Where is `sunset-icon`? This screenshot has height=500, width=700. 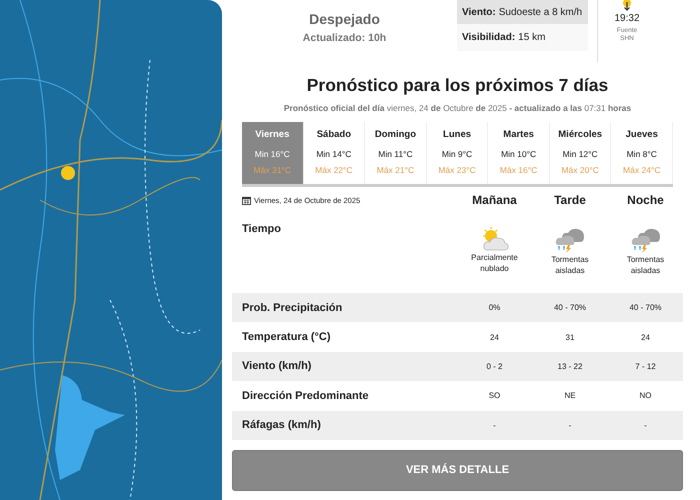 sunset-icon is located at coordinates (627, 6).